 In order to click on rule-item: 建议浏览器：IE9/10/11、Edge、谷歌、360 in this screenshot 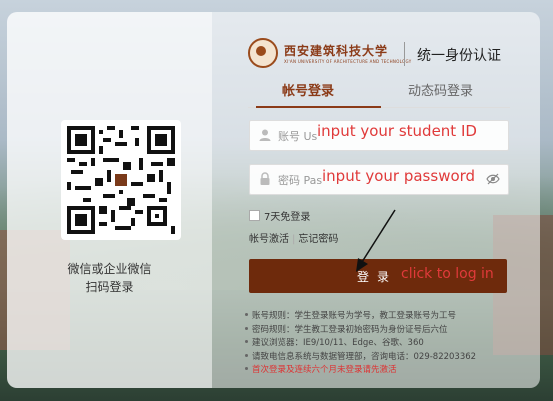, I will do `click(360, 344)`.